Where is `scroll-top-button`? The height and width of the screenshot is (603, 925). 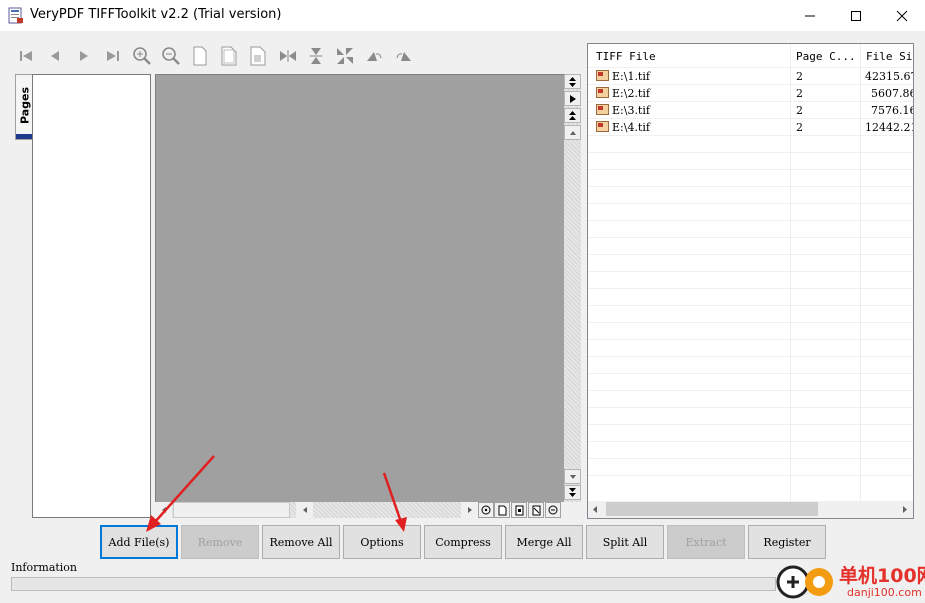
scroll-top-button is located at coordinates (572, 115).